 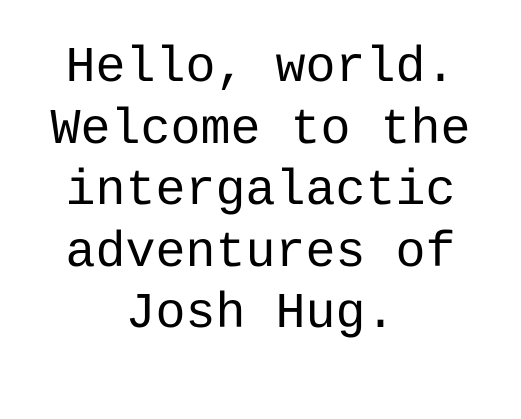 What do you see at coordinates (260, 253) in the screenshot?
I see `message-line: adventures of` at bounding box center [260, 253].